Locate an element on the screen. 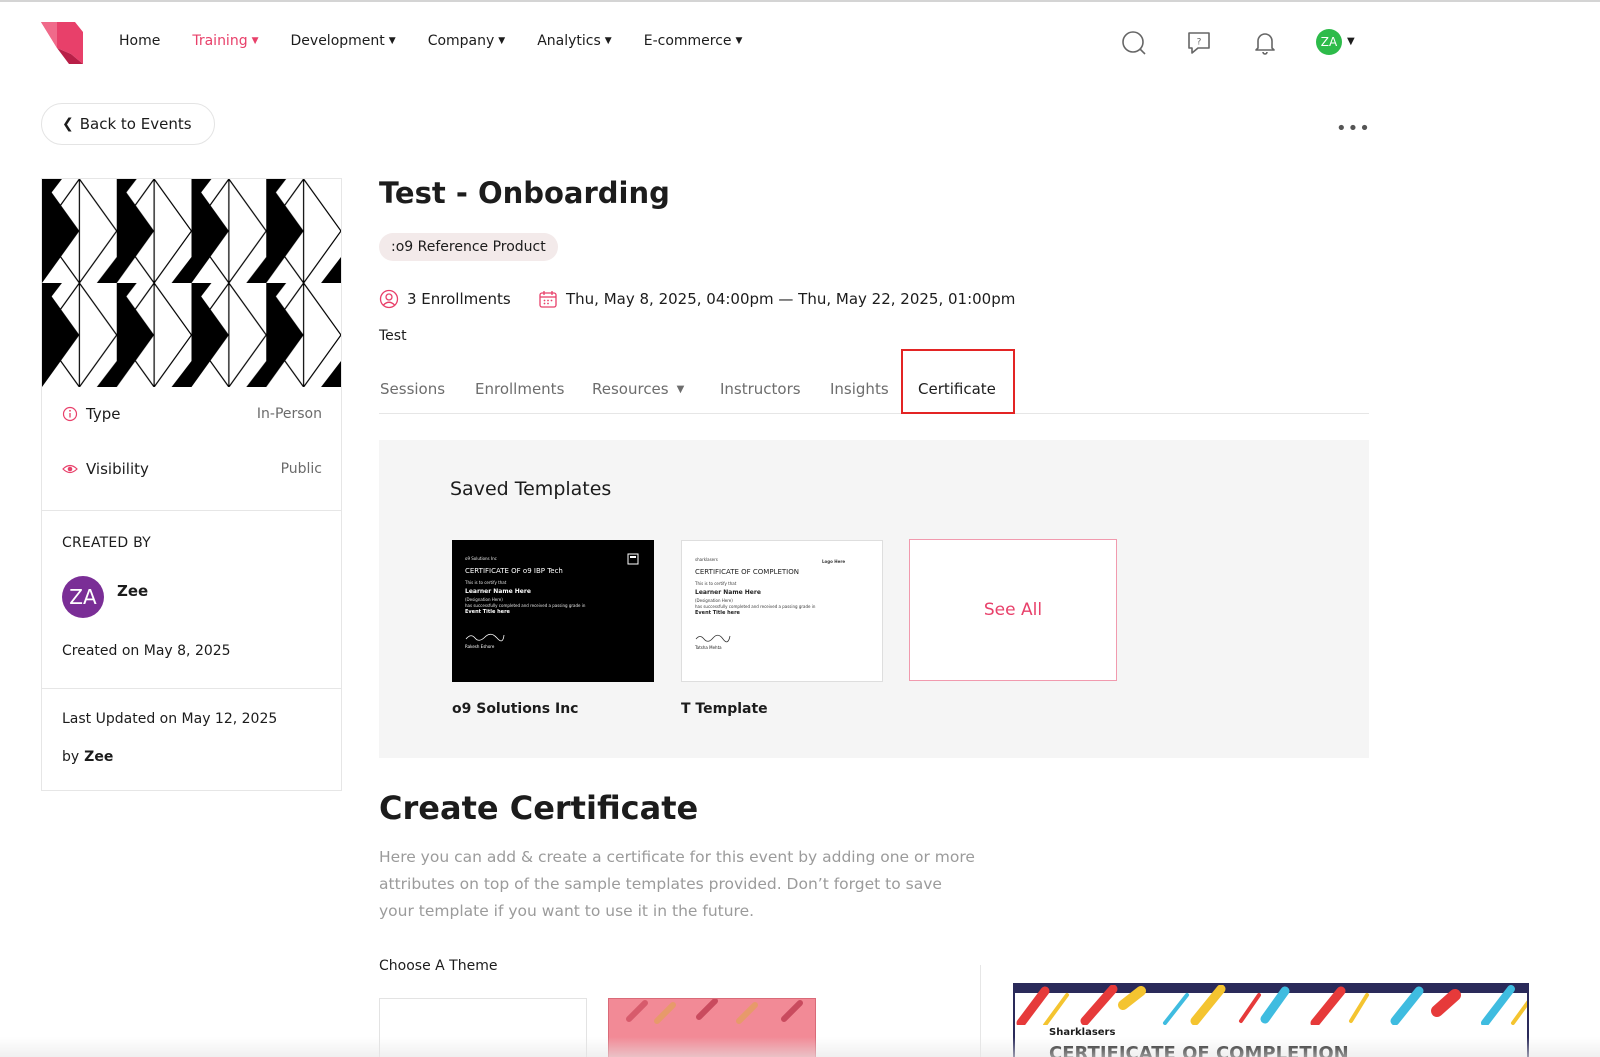 Image resolution: width=1600 pixels, height=1057 pixels. nav-home: Home is located at coordinates (139, 41).